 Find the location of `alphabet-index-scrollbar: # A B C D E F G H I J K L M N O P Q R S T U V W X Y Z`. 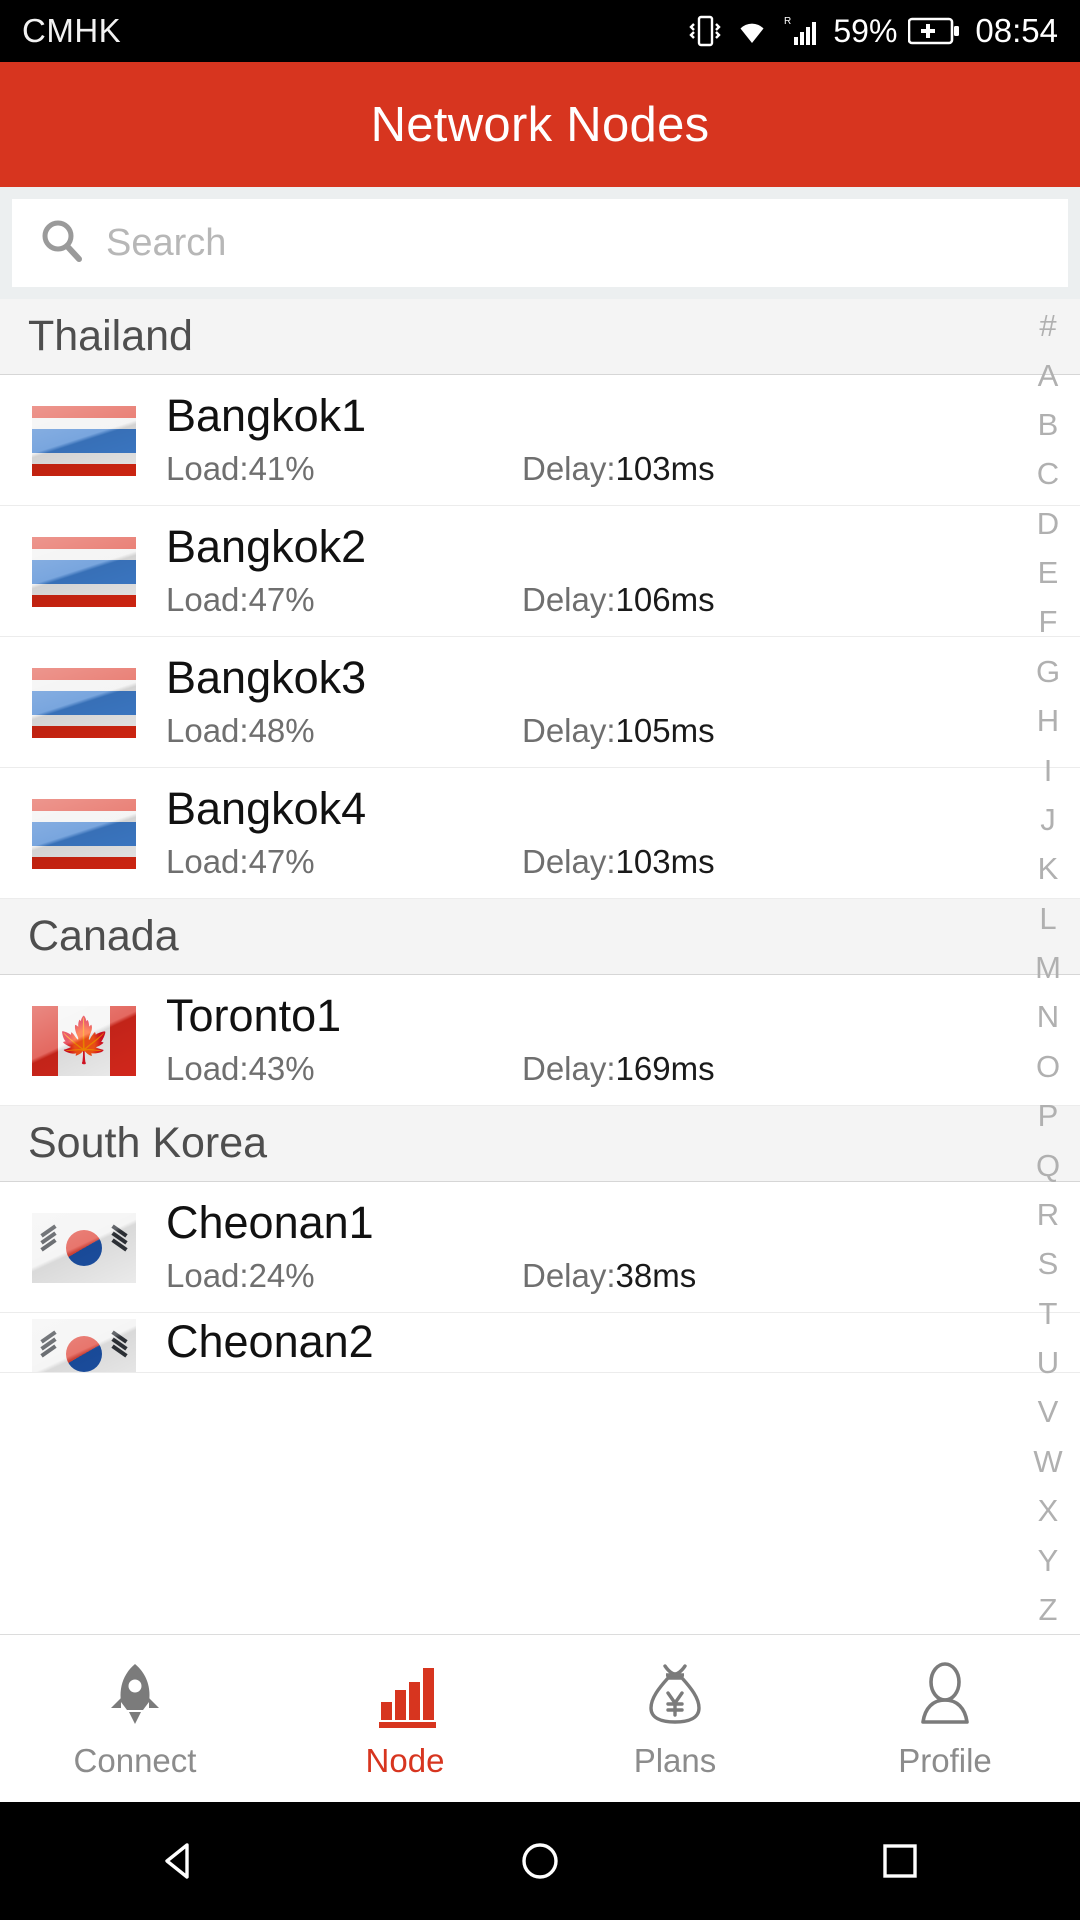

alphabet-index-scrollbar: # A B C D E F G H I J K L M N O P Q R S T U V W X Y Z is located at coordinates (1048, 966).